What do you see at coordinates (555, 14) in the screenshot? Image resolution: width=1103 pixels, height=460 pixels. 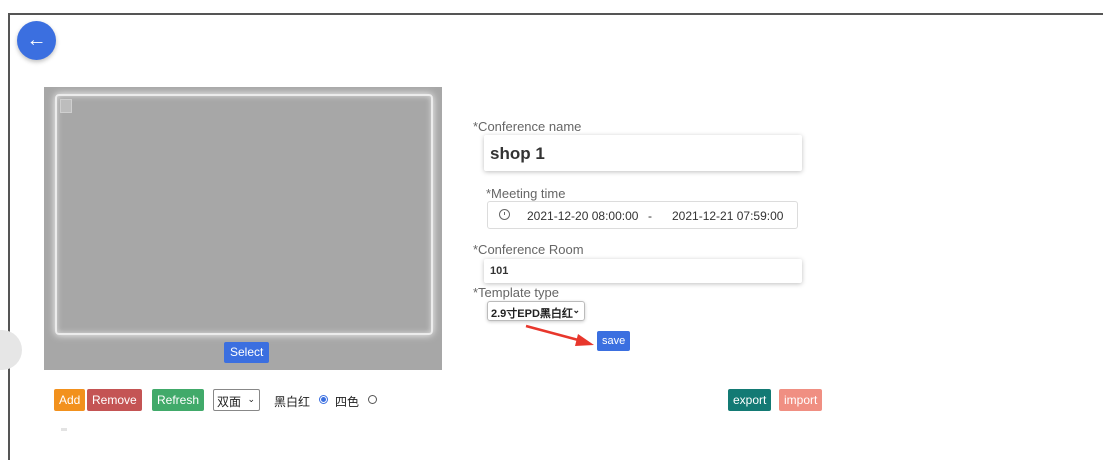 I see `frame-top-border` at bounding box center [555, 14].